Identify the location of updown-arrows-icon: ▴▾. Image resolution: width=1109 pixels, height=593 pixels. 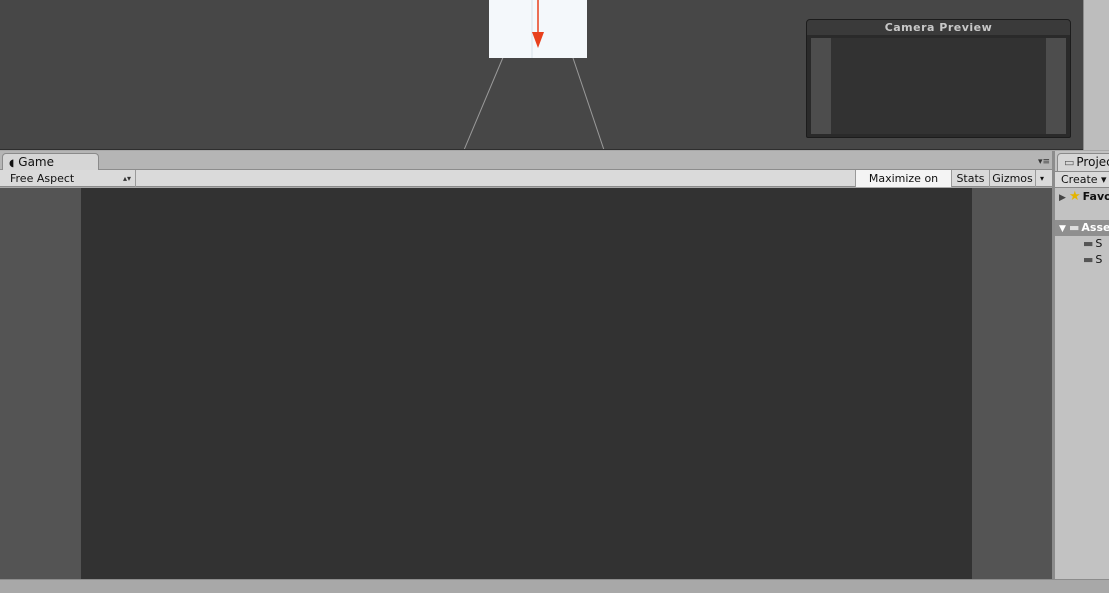
(126, 178).